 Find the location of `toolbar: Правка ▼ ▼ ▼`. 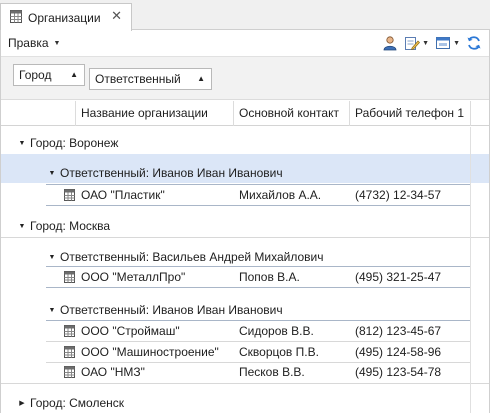

toolbar: Правка ▼ ▼ ▼ is located at coordinates (245, 43).